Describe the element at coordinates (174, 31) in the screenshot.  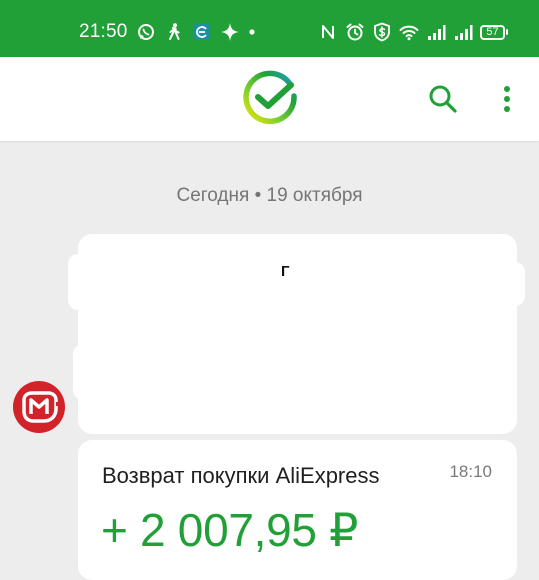
I see `walking-icon` at that location.